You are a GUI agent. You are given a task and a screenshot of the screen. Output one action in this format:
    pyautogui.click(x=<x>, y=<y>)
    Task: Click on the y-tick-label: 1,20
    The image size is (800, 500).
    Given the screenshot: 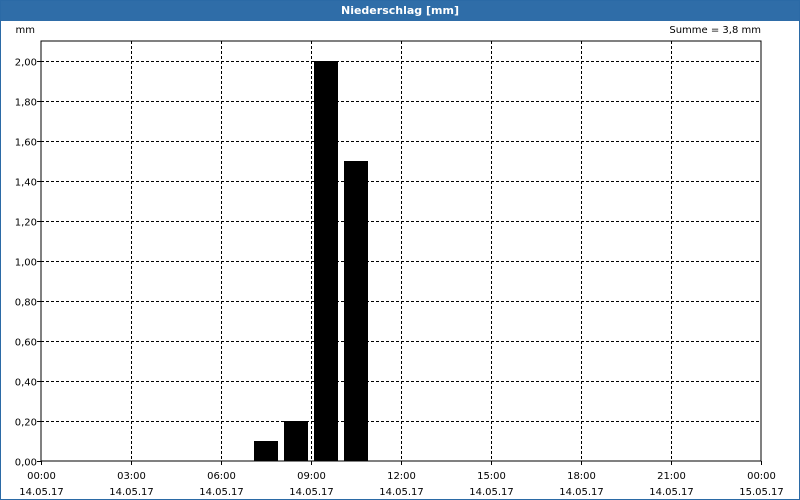 What is the action you would take?
    pyautogui.click(x=26, y=223)
    